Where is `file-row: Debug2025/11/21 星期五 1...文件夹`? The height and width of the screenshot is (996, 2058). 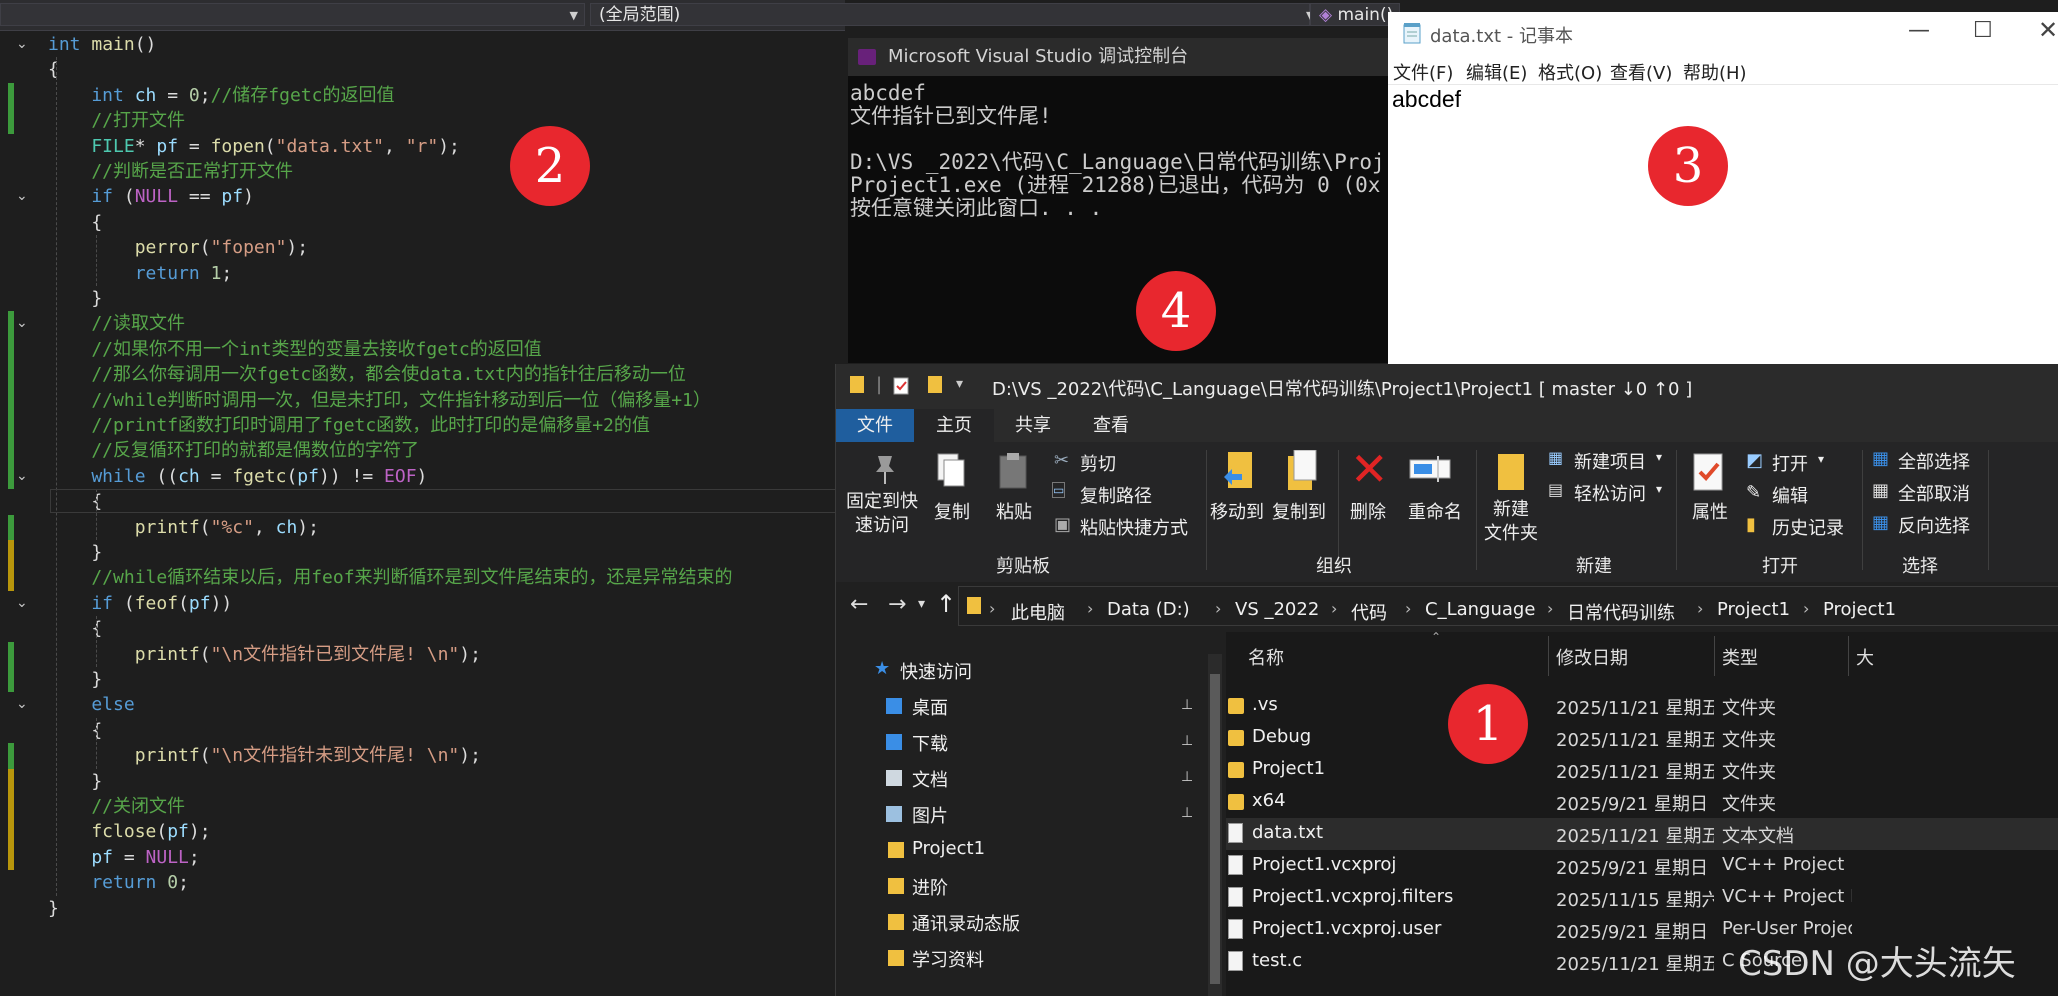 file-row: Debug2025/11/21 星期五 1...文件夹 is located at coordinates (1642, 738).